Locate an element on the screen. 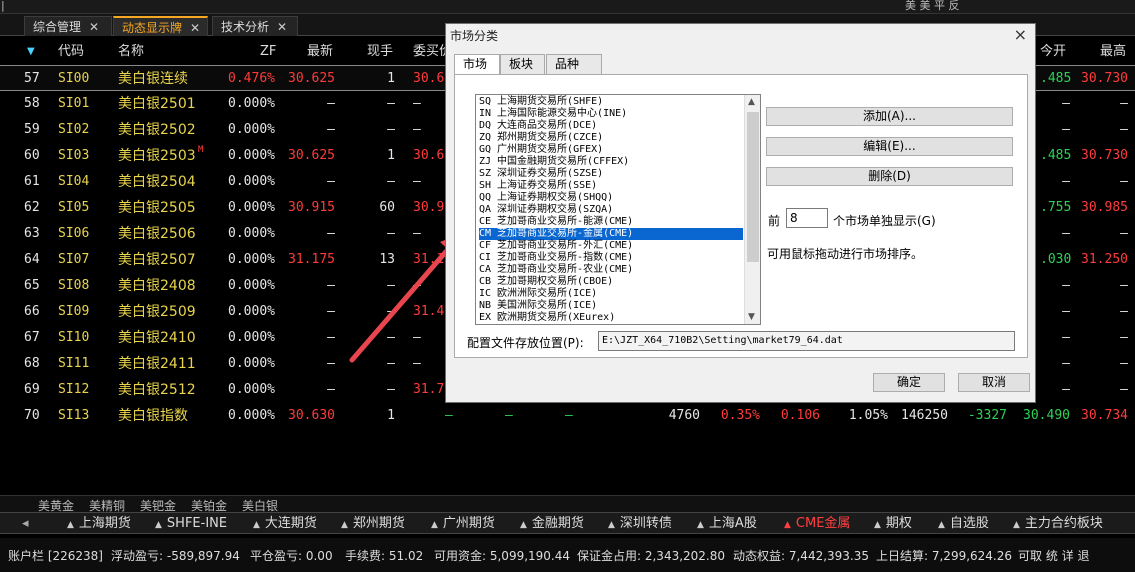 This screenshot has width=1135, height=572. tab-sector: 板块 is located at coordinates (522, 64).